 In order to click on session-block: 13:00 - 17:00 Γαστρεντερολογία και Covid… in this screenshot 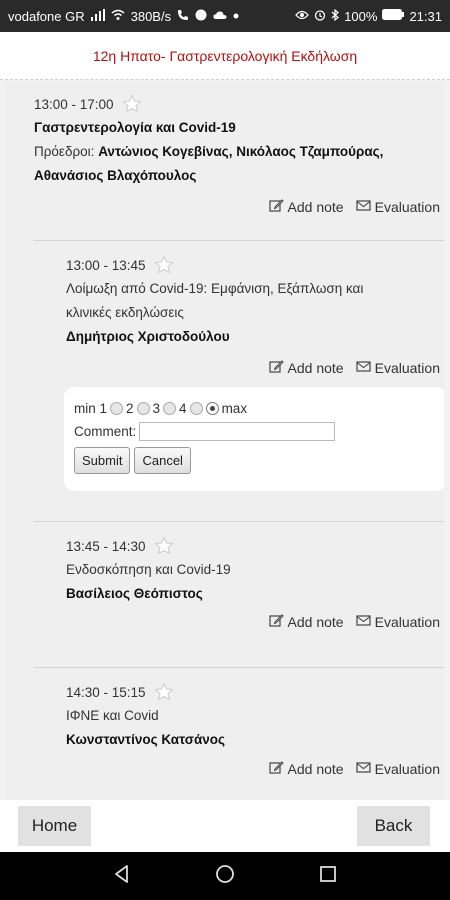, I will do `click(239, 141)`.